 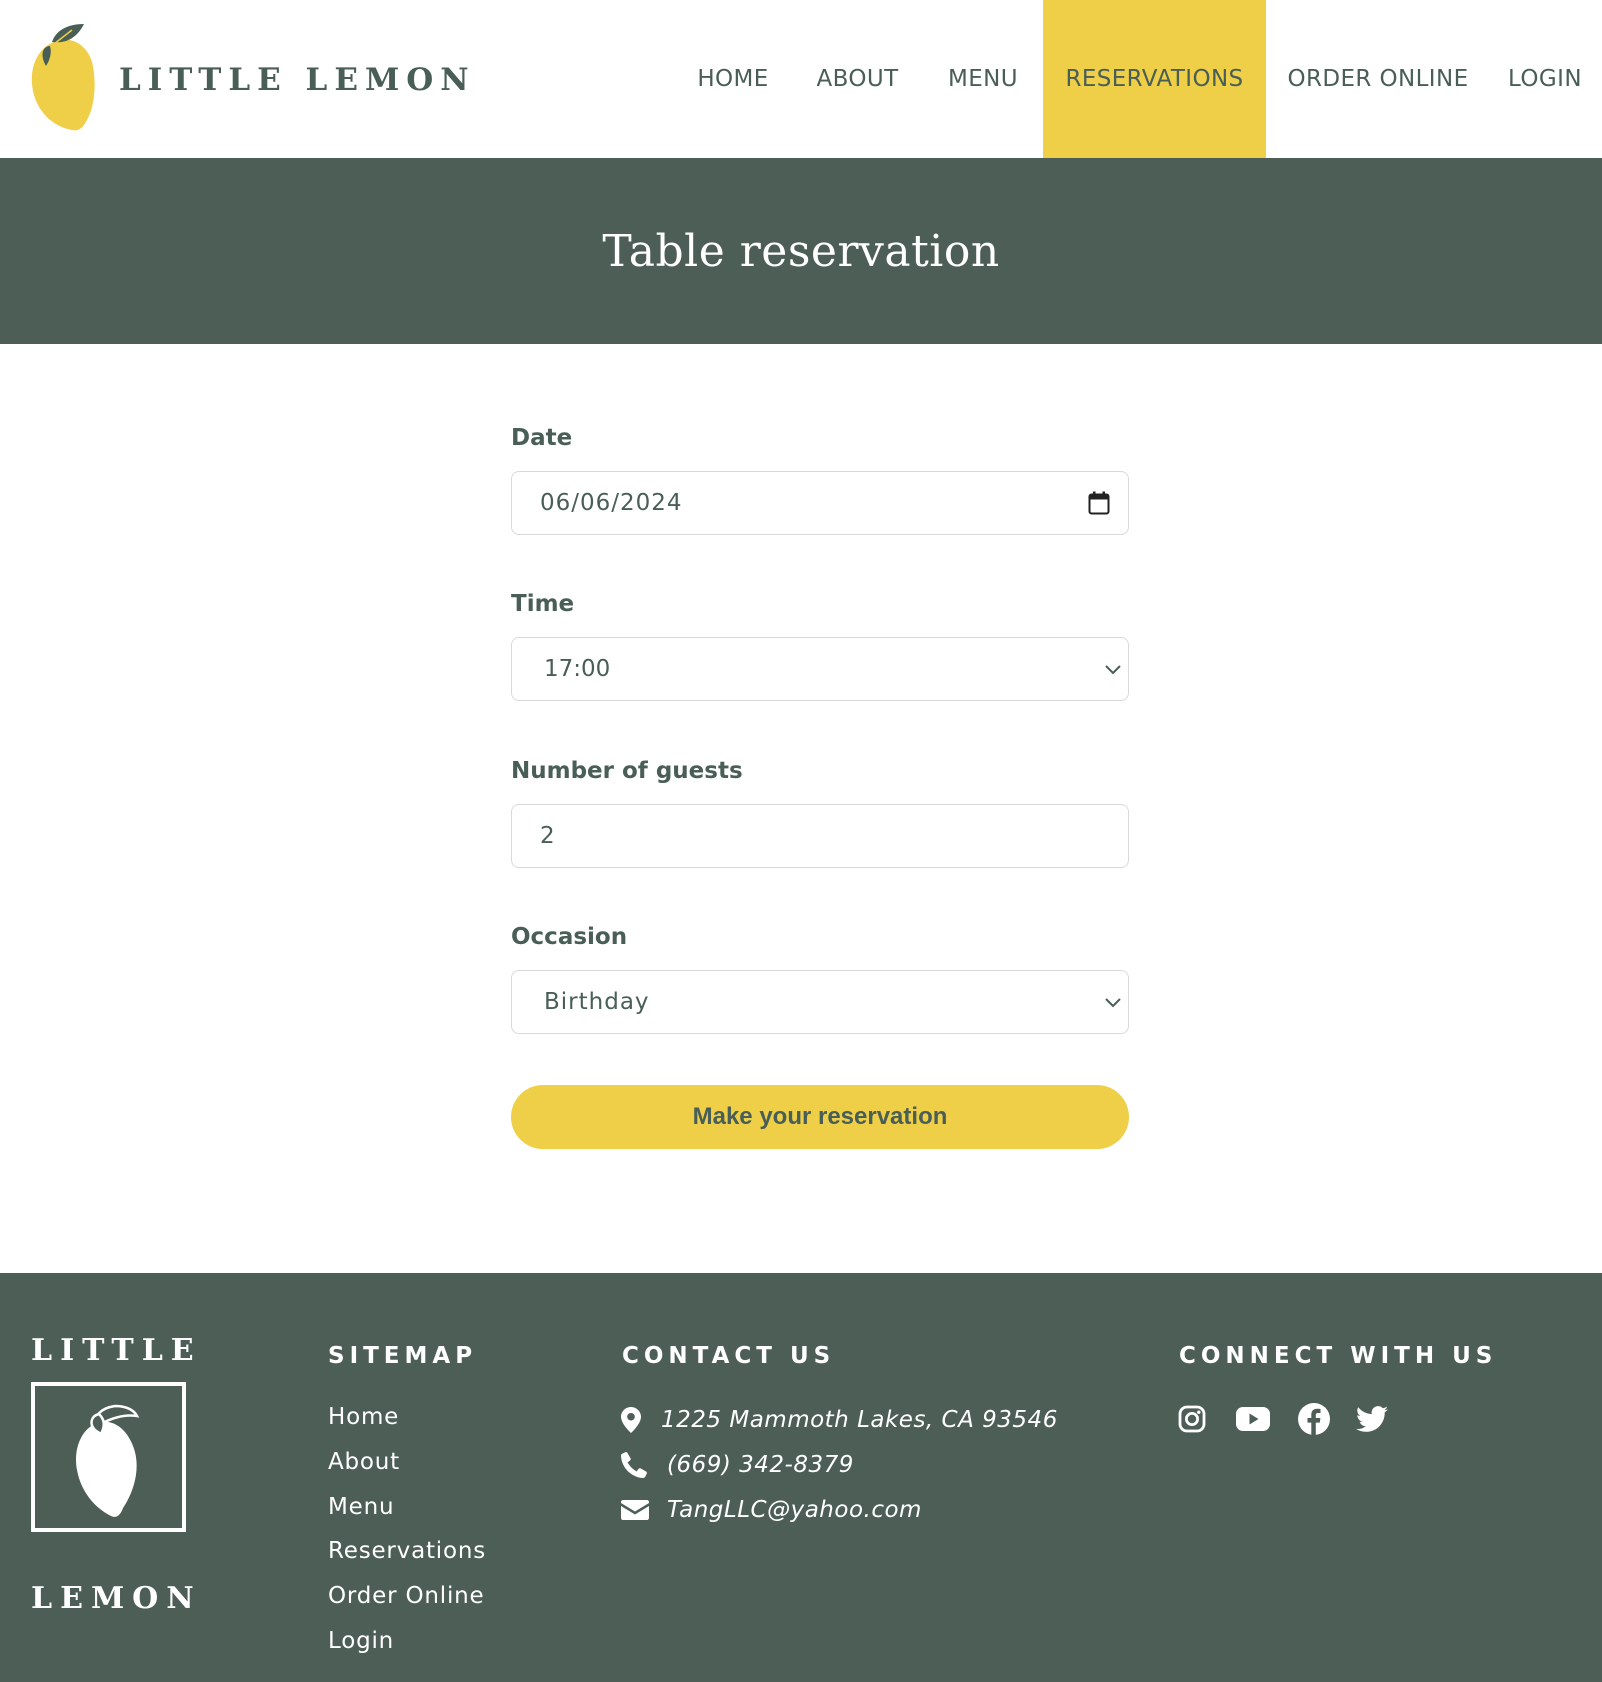 What do you see at coordinates (363, 1417) in the screenshot?
I see `footer-link-home: Home` at bounding box center [363, 1417].